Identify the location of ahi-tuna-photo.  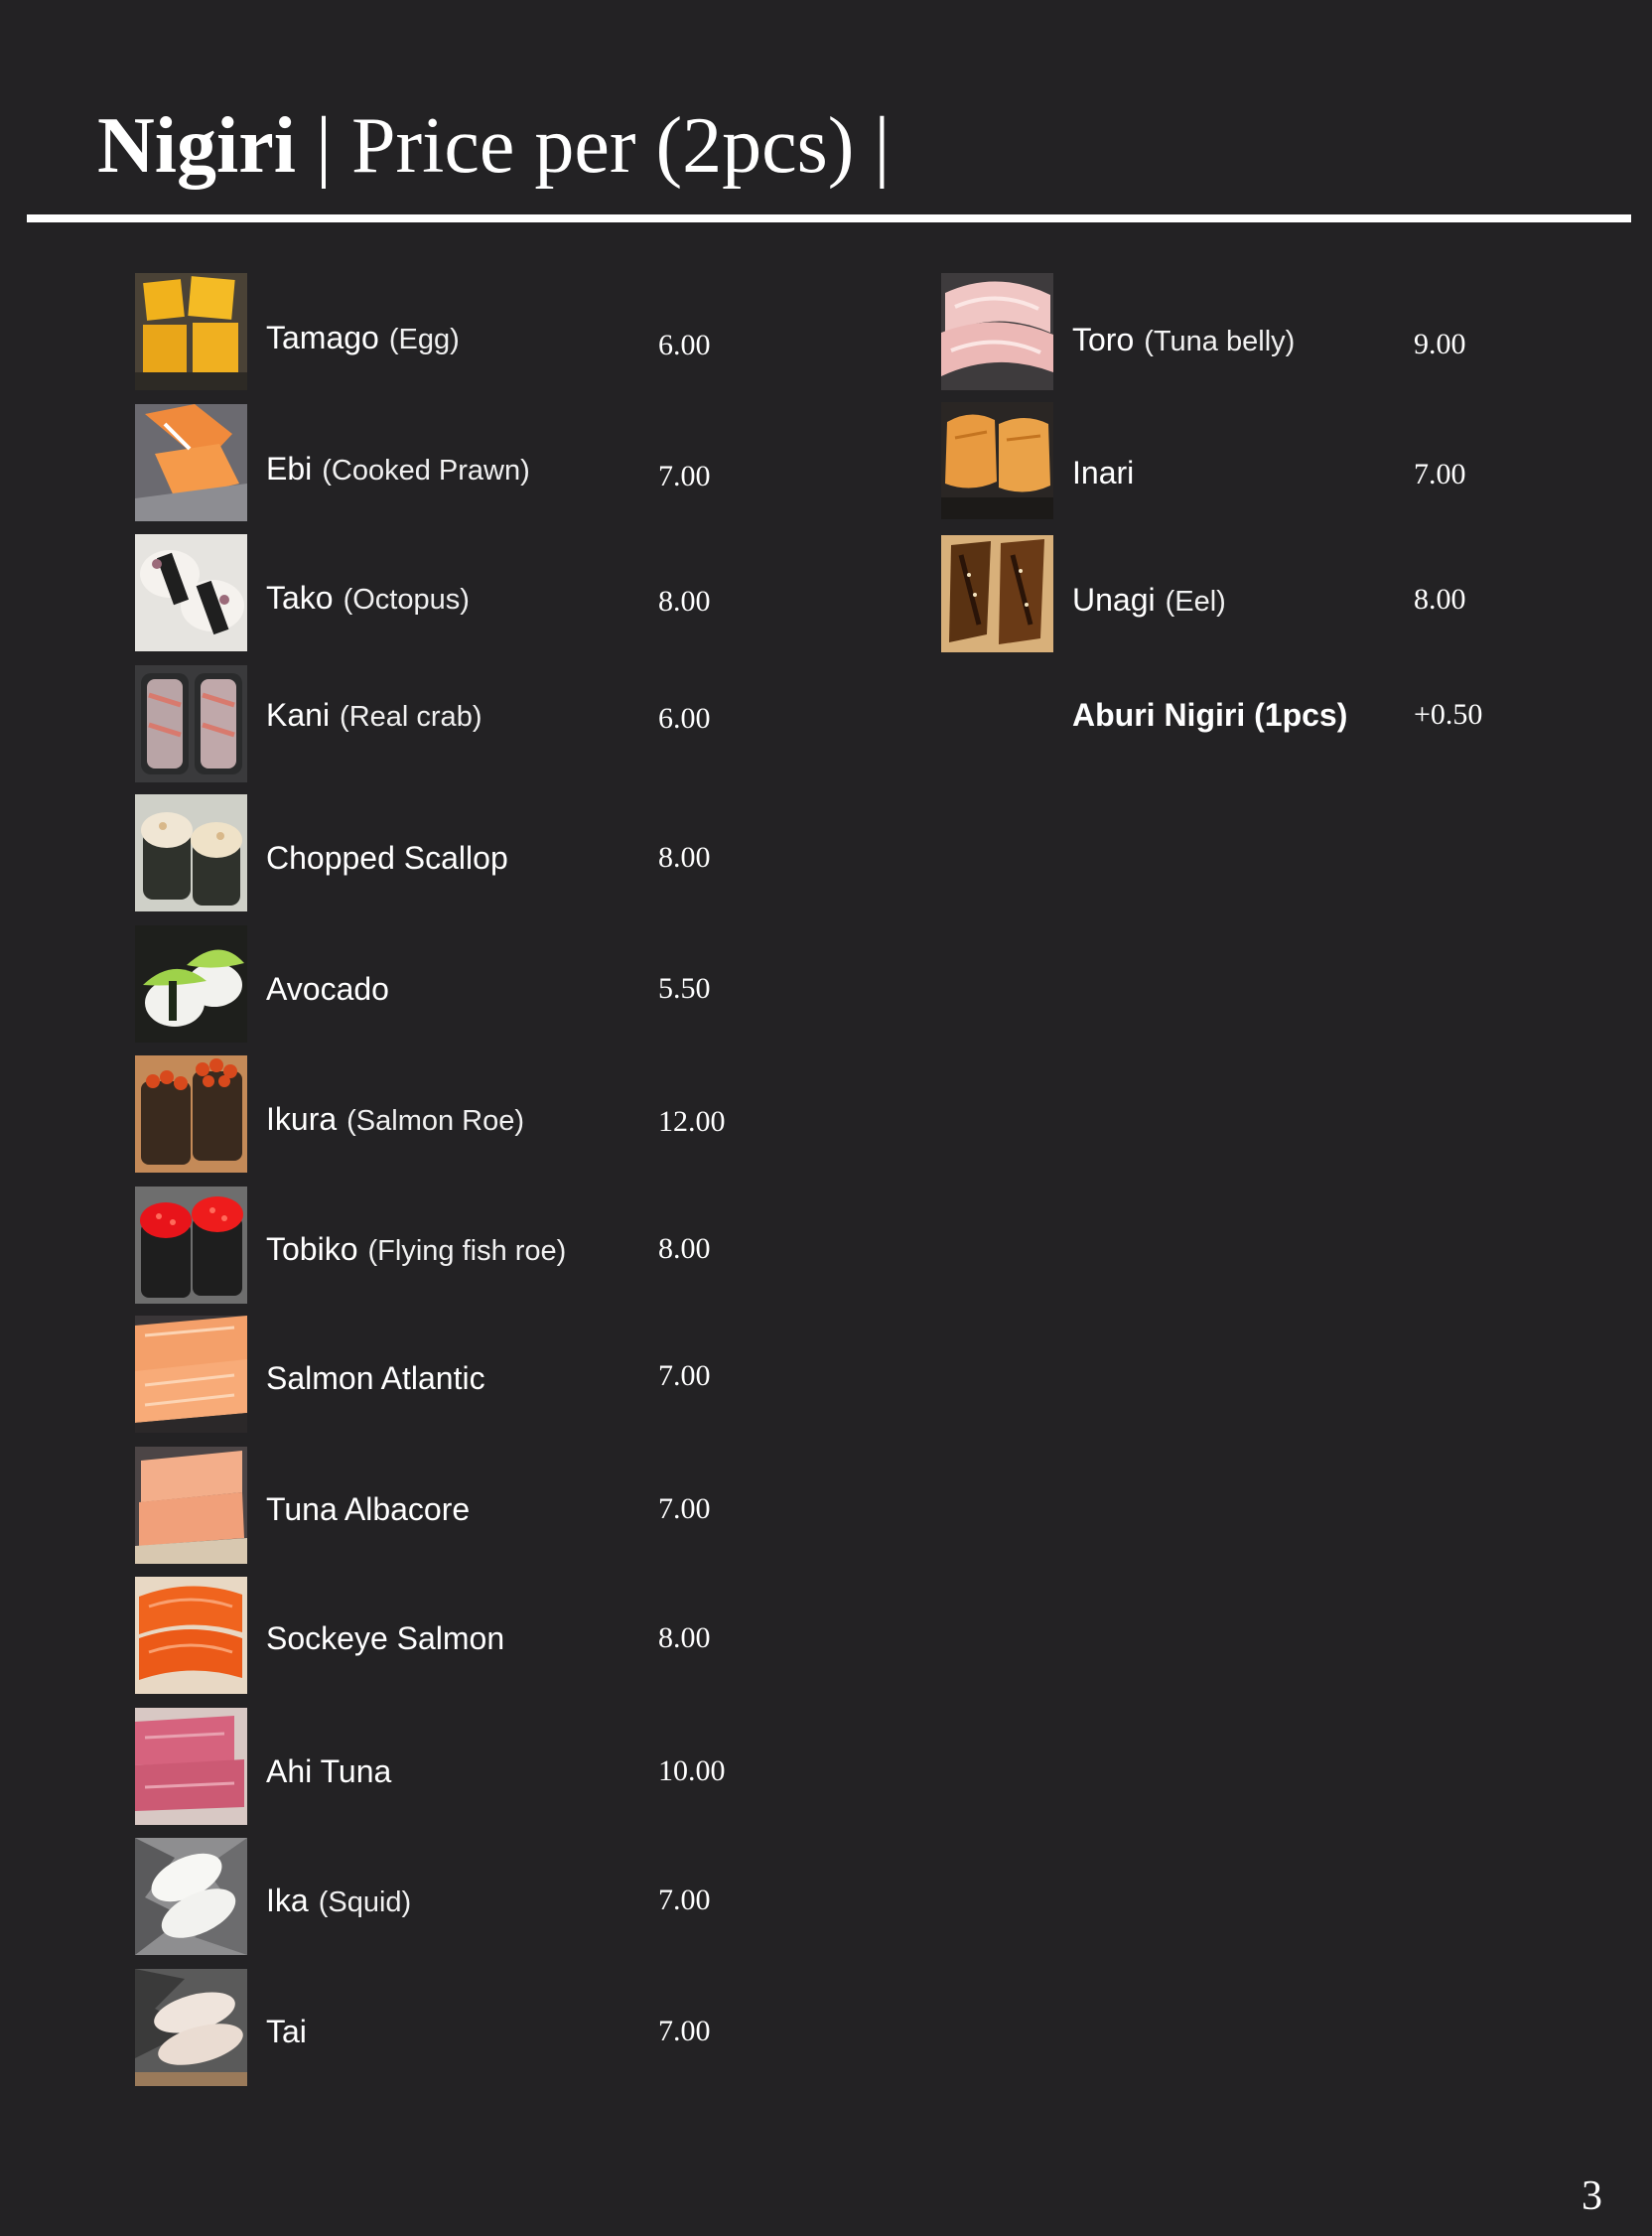
(191, 1766).